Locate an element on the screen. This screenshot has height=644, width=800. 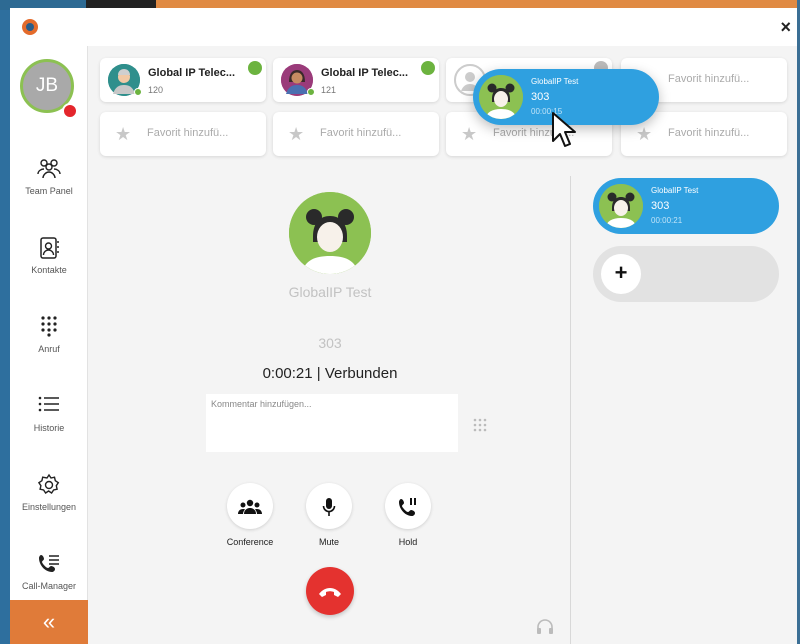
sidebar-item-label: Kontakte is located at coordinates (49, 270).